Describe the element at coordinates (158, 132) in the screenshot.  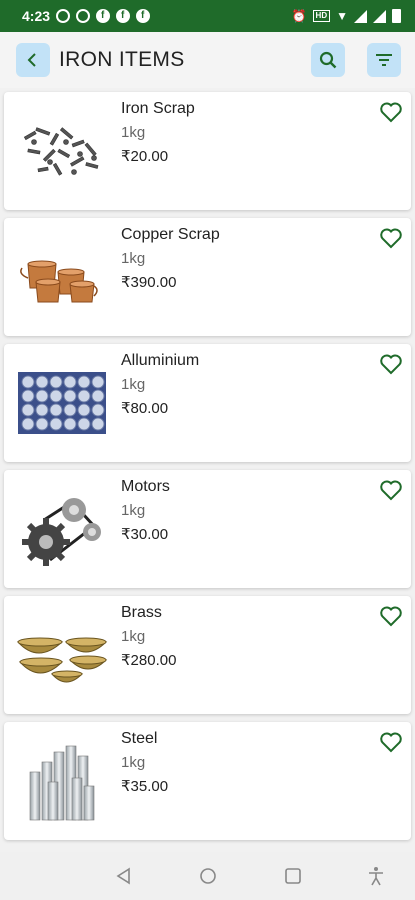
I see `item-info: Iron Scrap 1kg ₹20.00` at that location.